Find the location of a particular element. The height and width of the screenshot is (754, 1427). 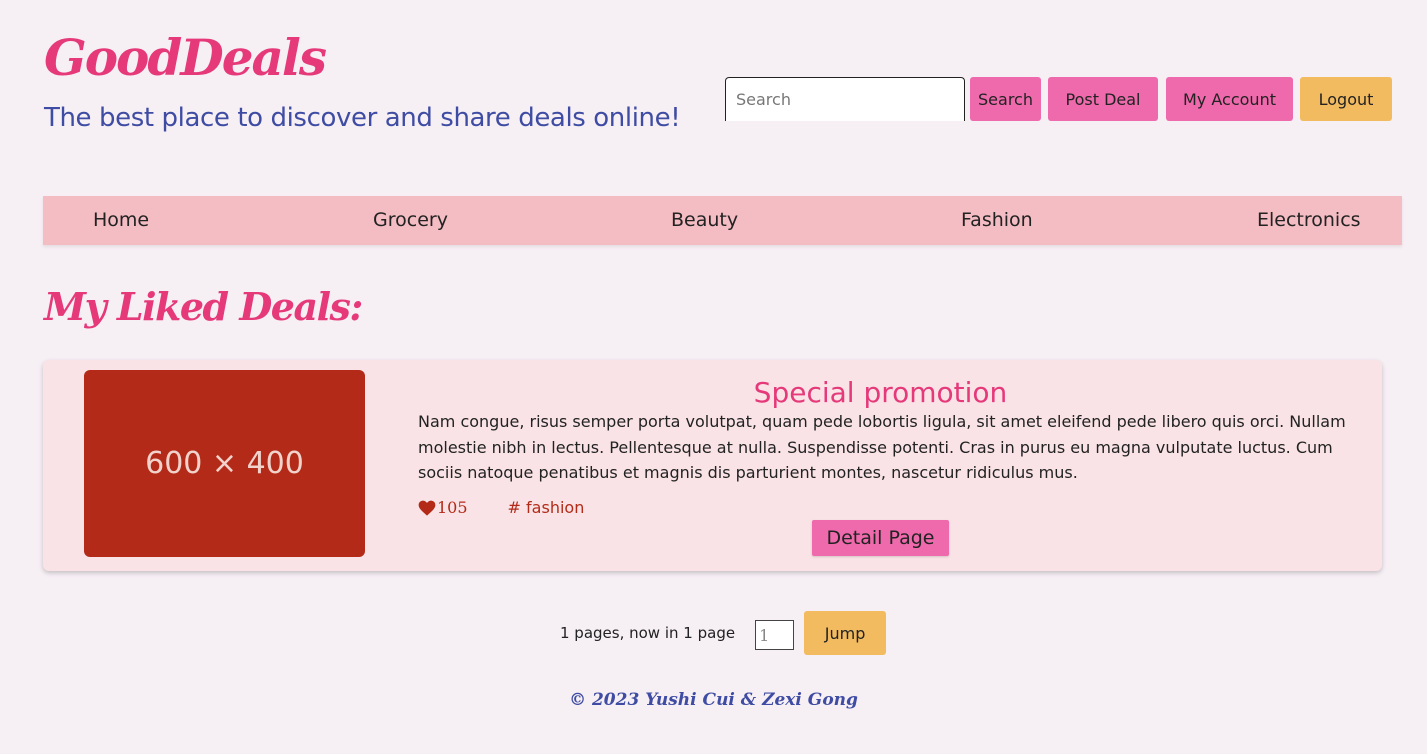

deal-title: Special promotion is located at coordinates (880, 392).